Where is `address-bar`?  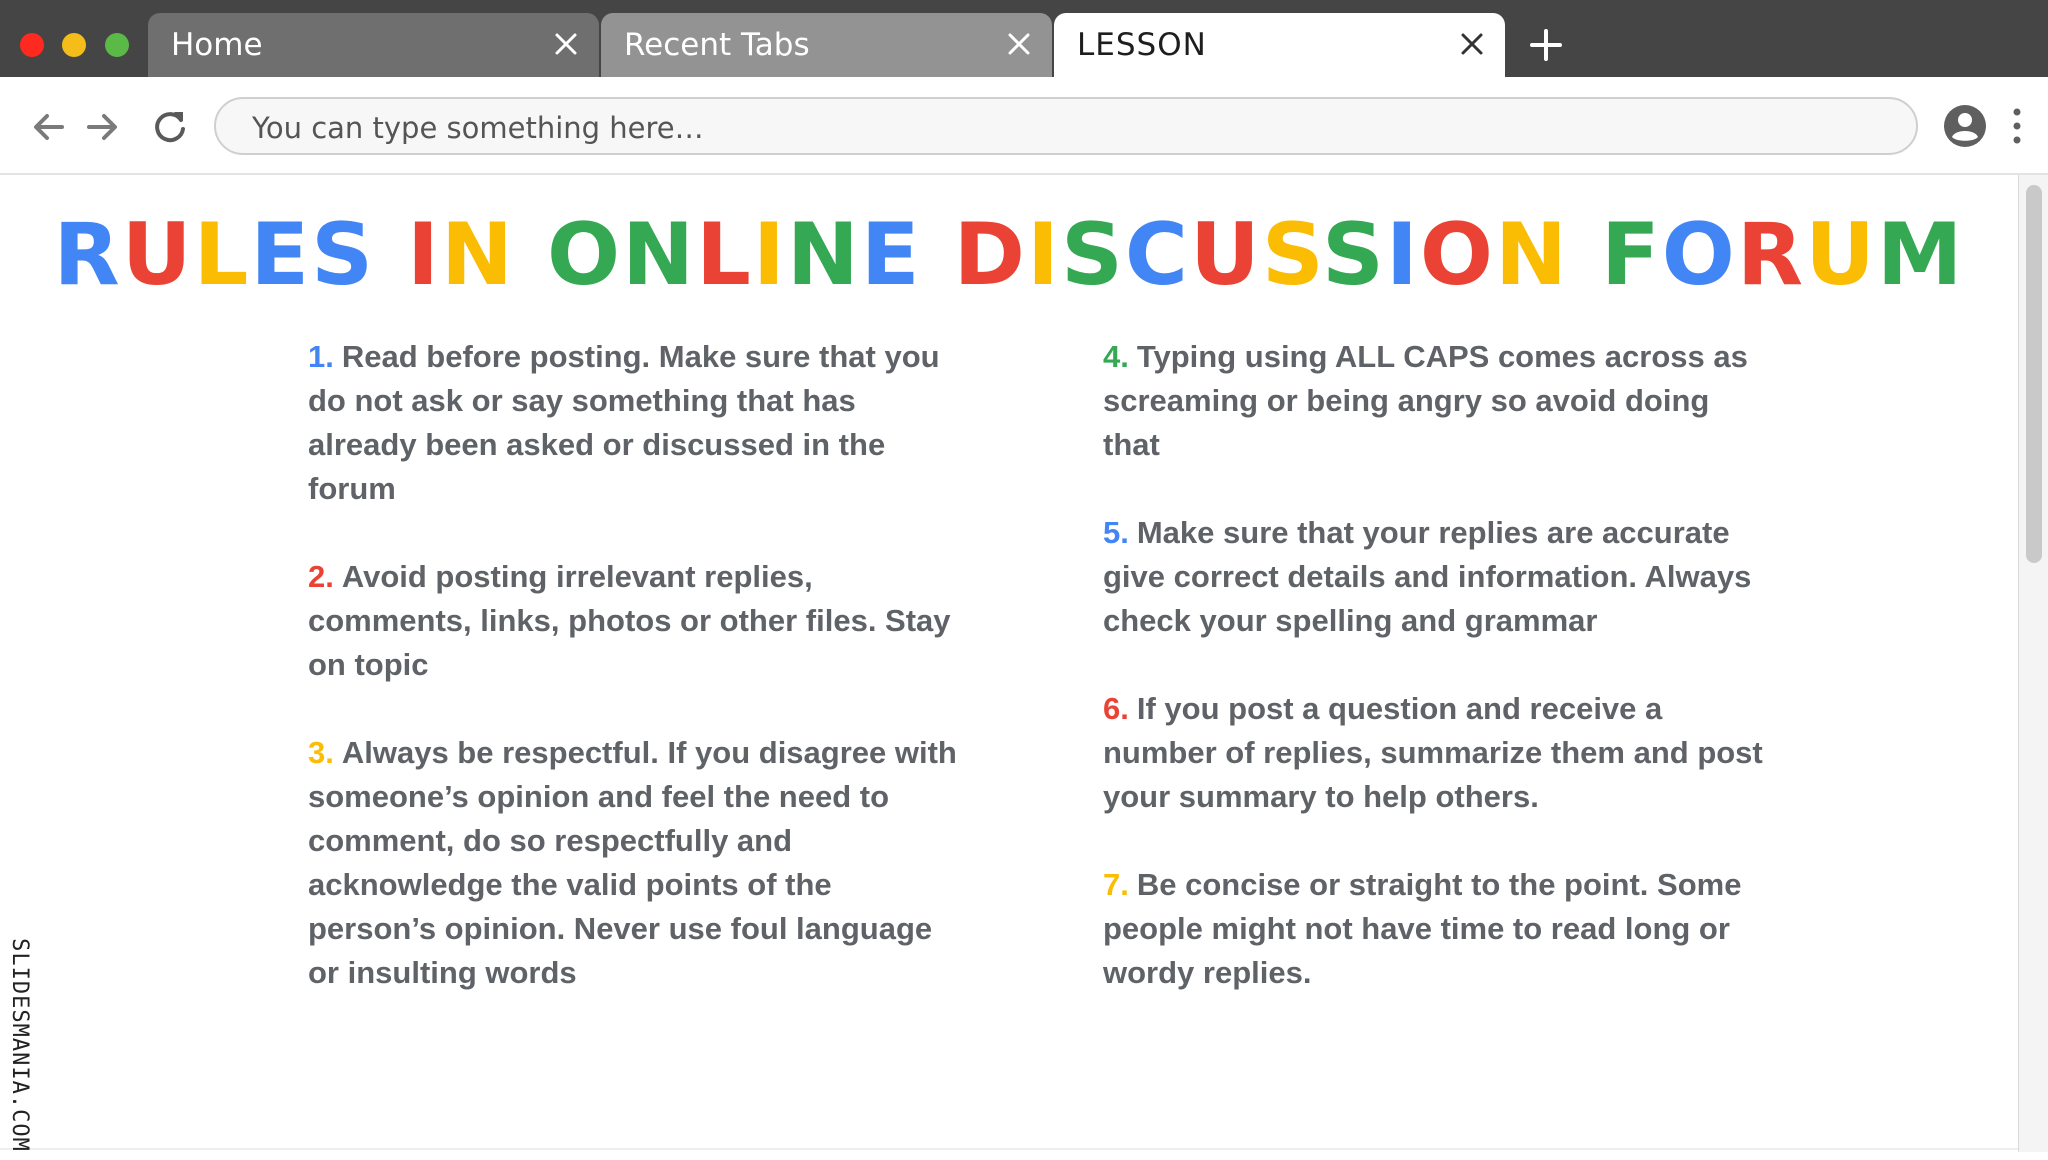 address-bar is located at coordinates (1066, 126).